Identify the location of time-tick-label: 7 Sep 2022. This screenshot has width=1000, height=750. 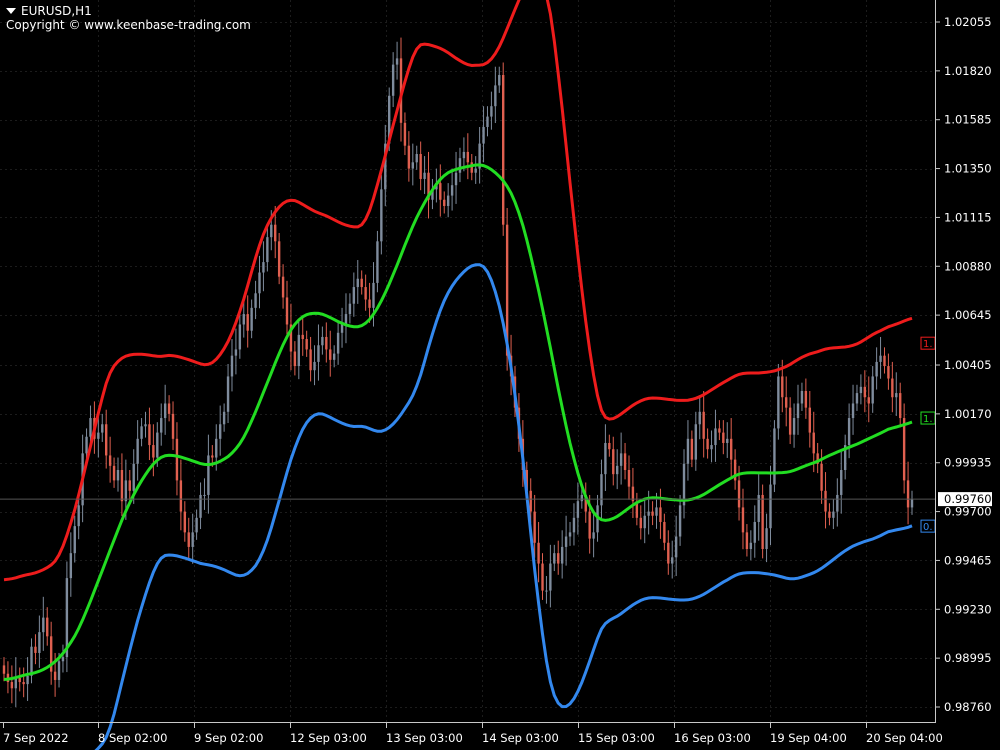
(36, 738).